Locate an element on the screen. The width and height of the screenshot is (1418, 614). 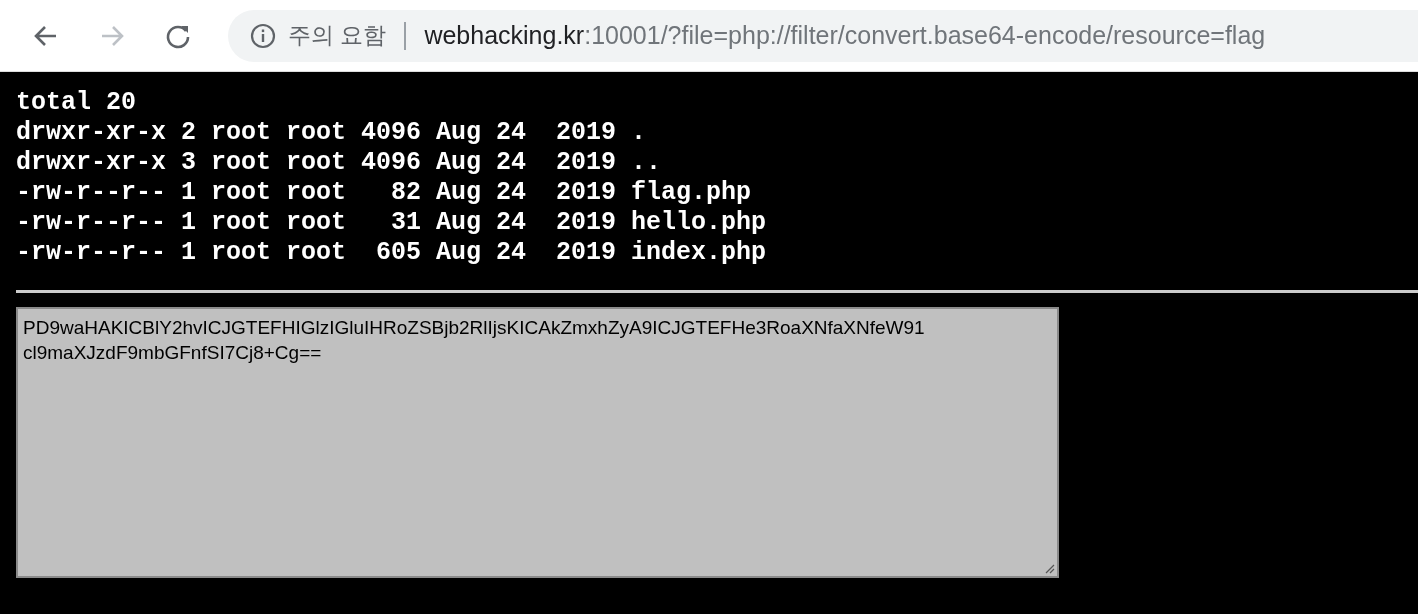
listing-line: -rw-r--r-- 1 root root 31 Aug 24 2019 hello.php is located at coordinates (391, 223).